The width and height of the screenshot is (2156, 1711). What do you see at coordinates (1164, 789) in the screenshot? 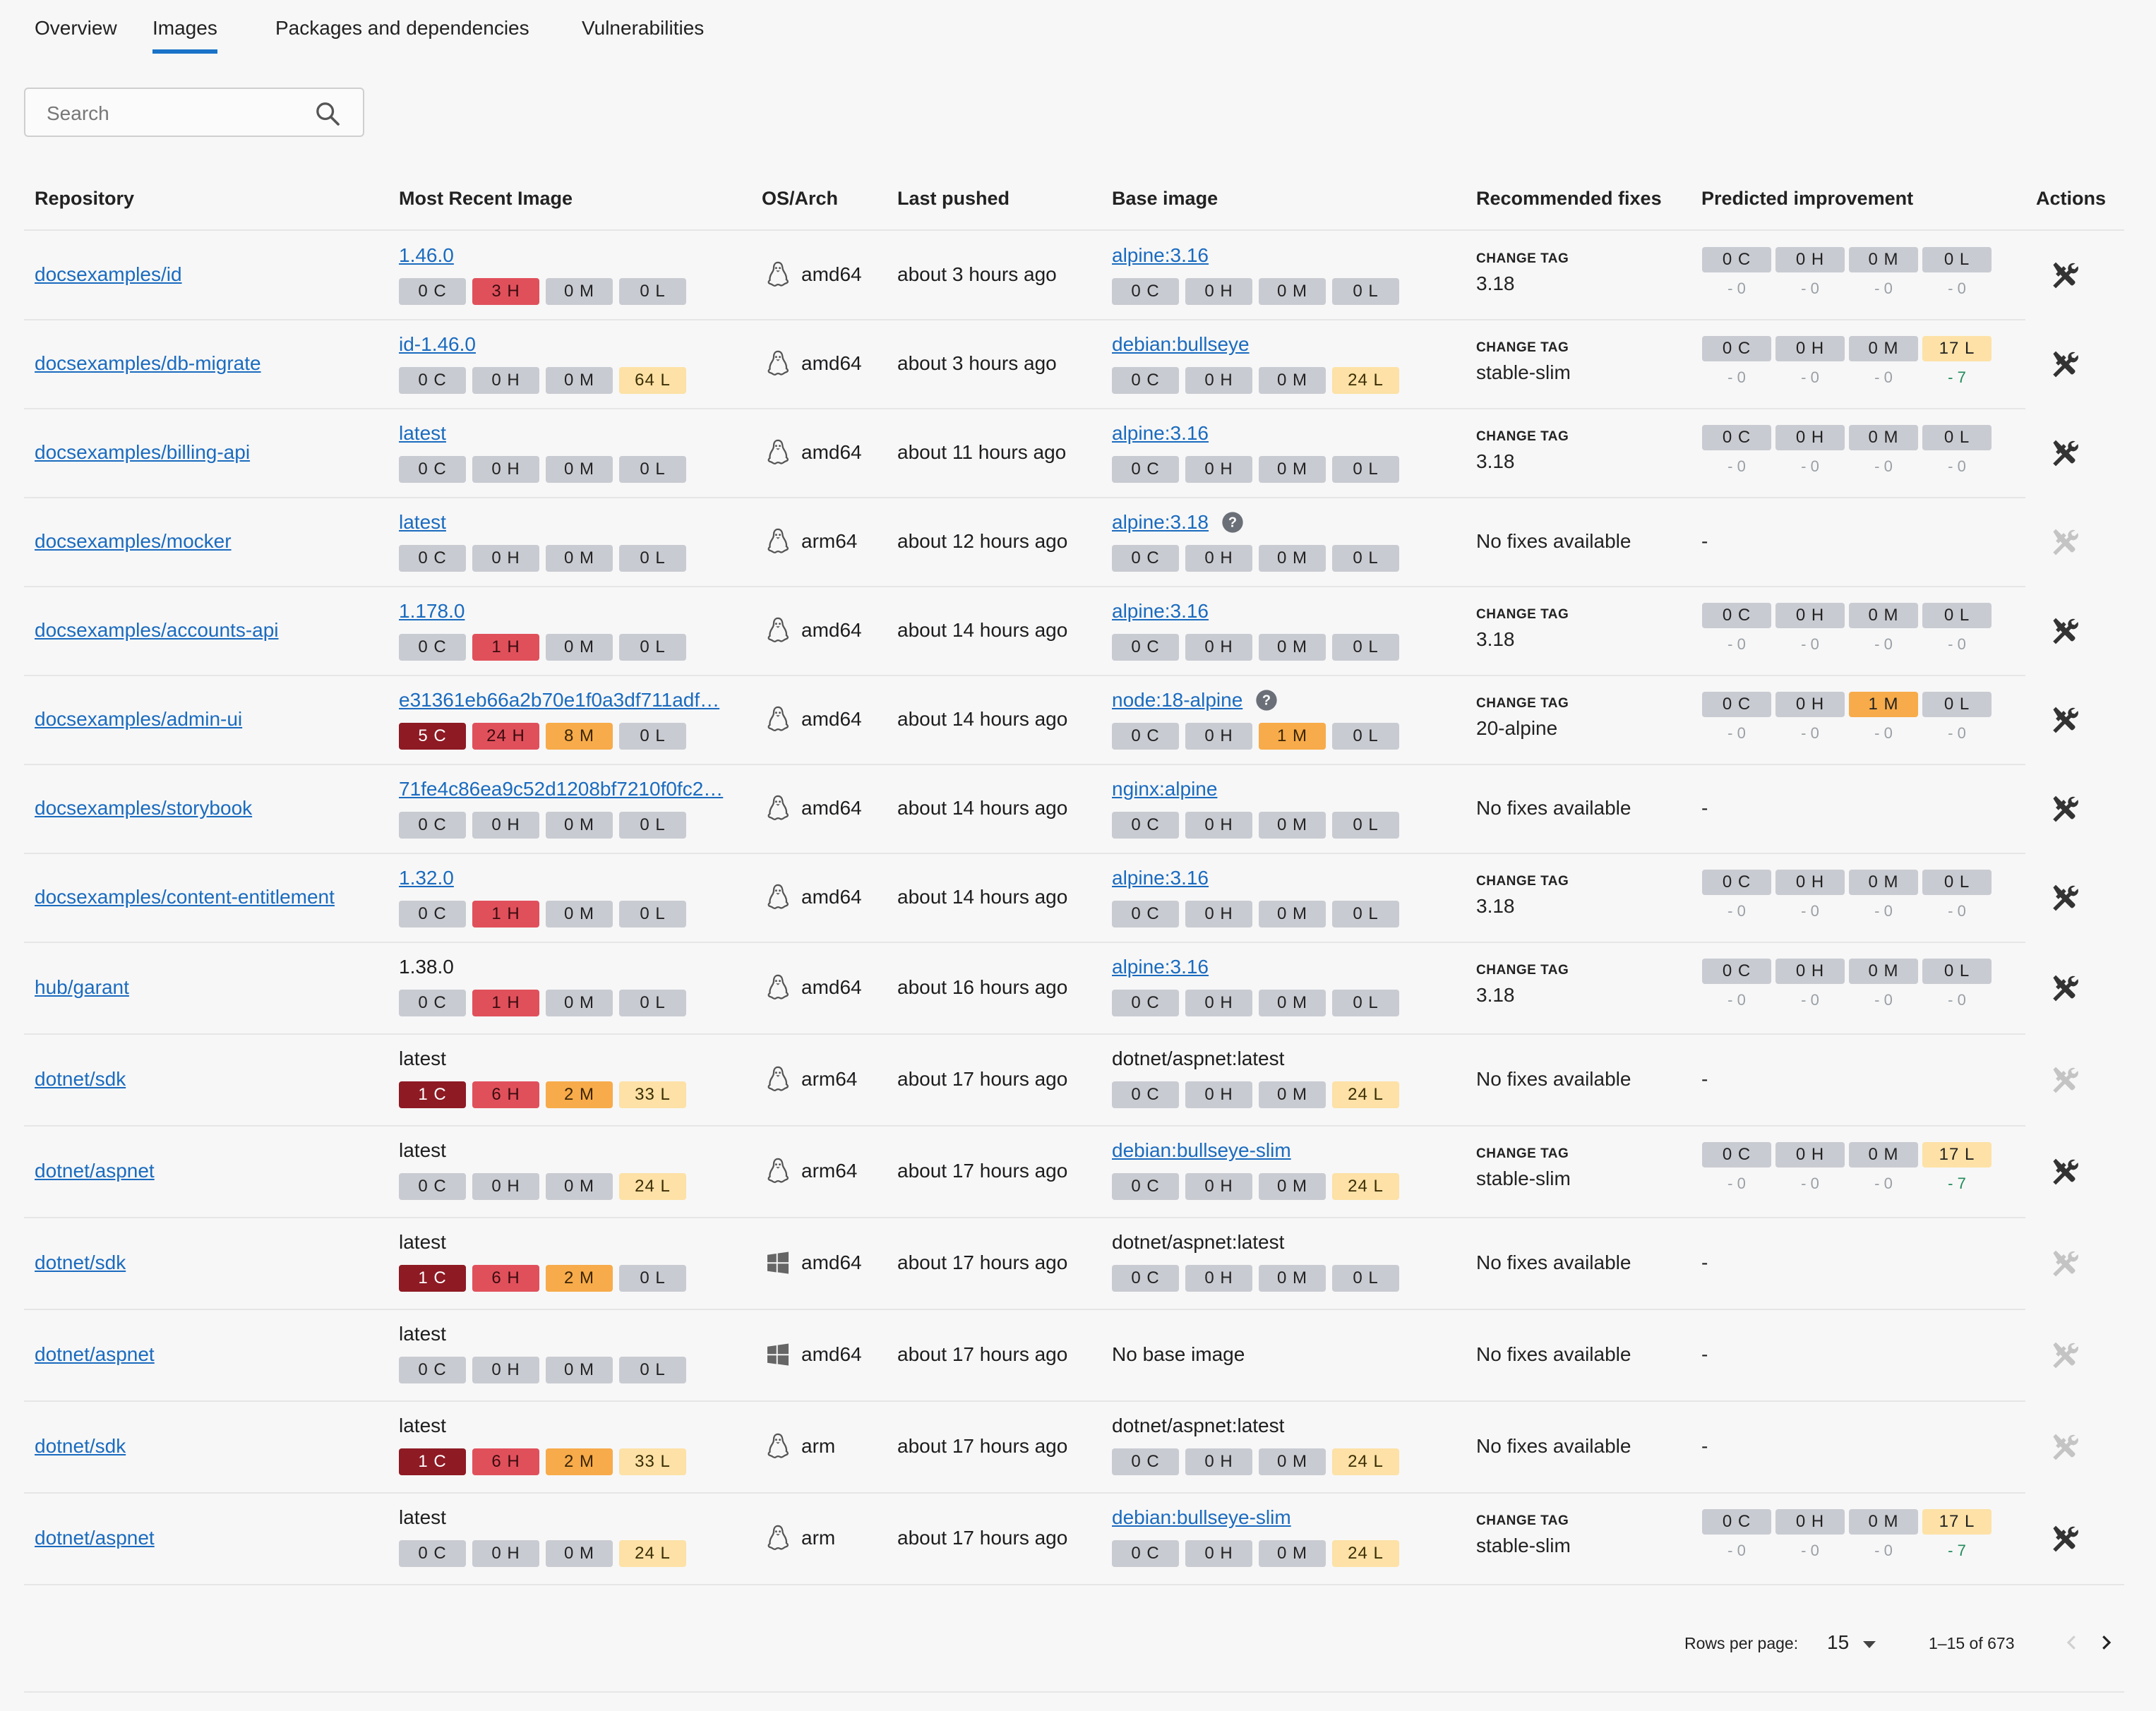
I see `base-image-link: nginx:alpine` at bounding box center [1164, 789].